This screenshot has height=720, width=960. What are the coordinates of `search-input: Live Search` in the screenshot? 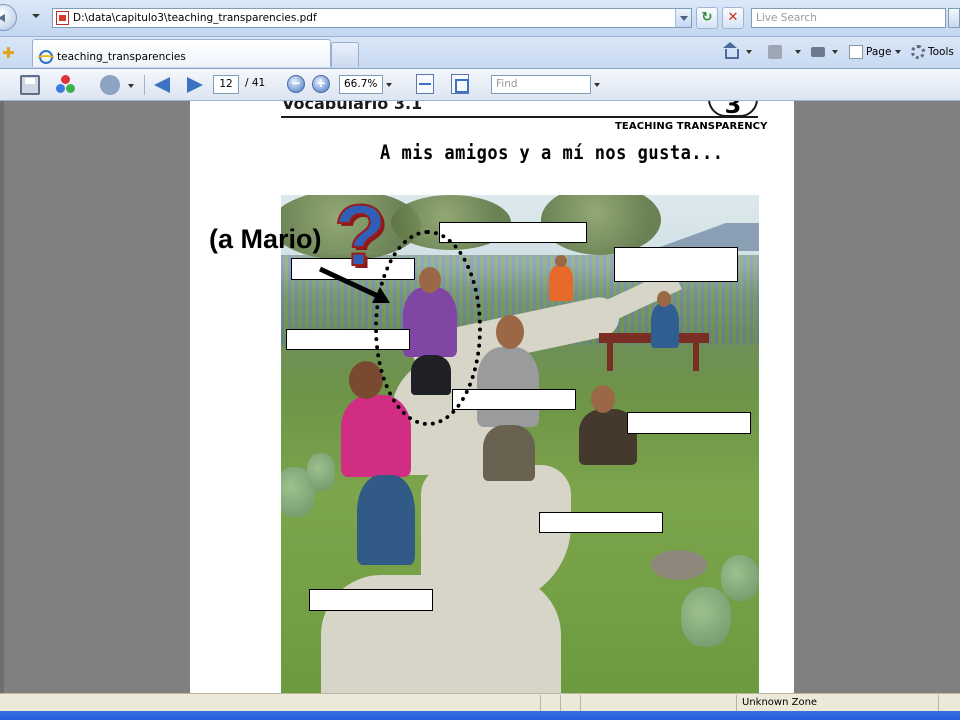 It's located at (848, 18).